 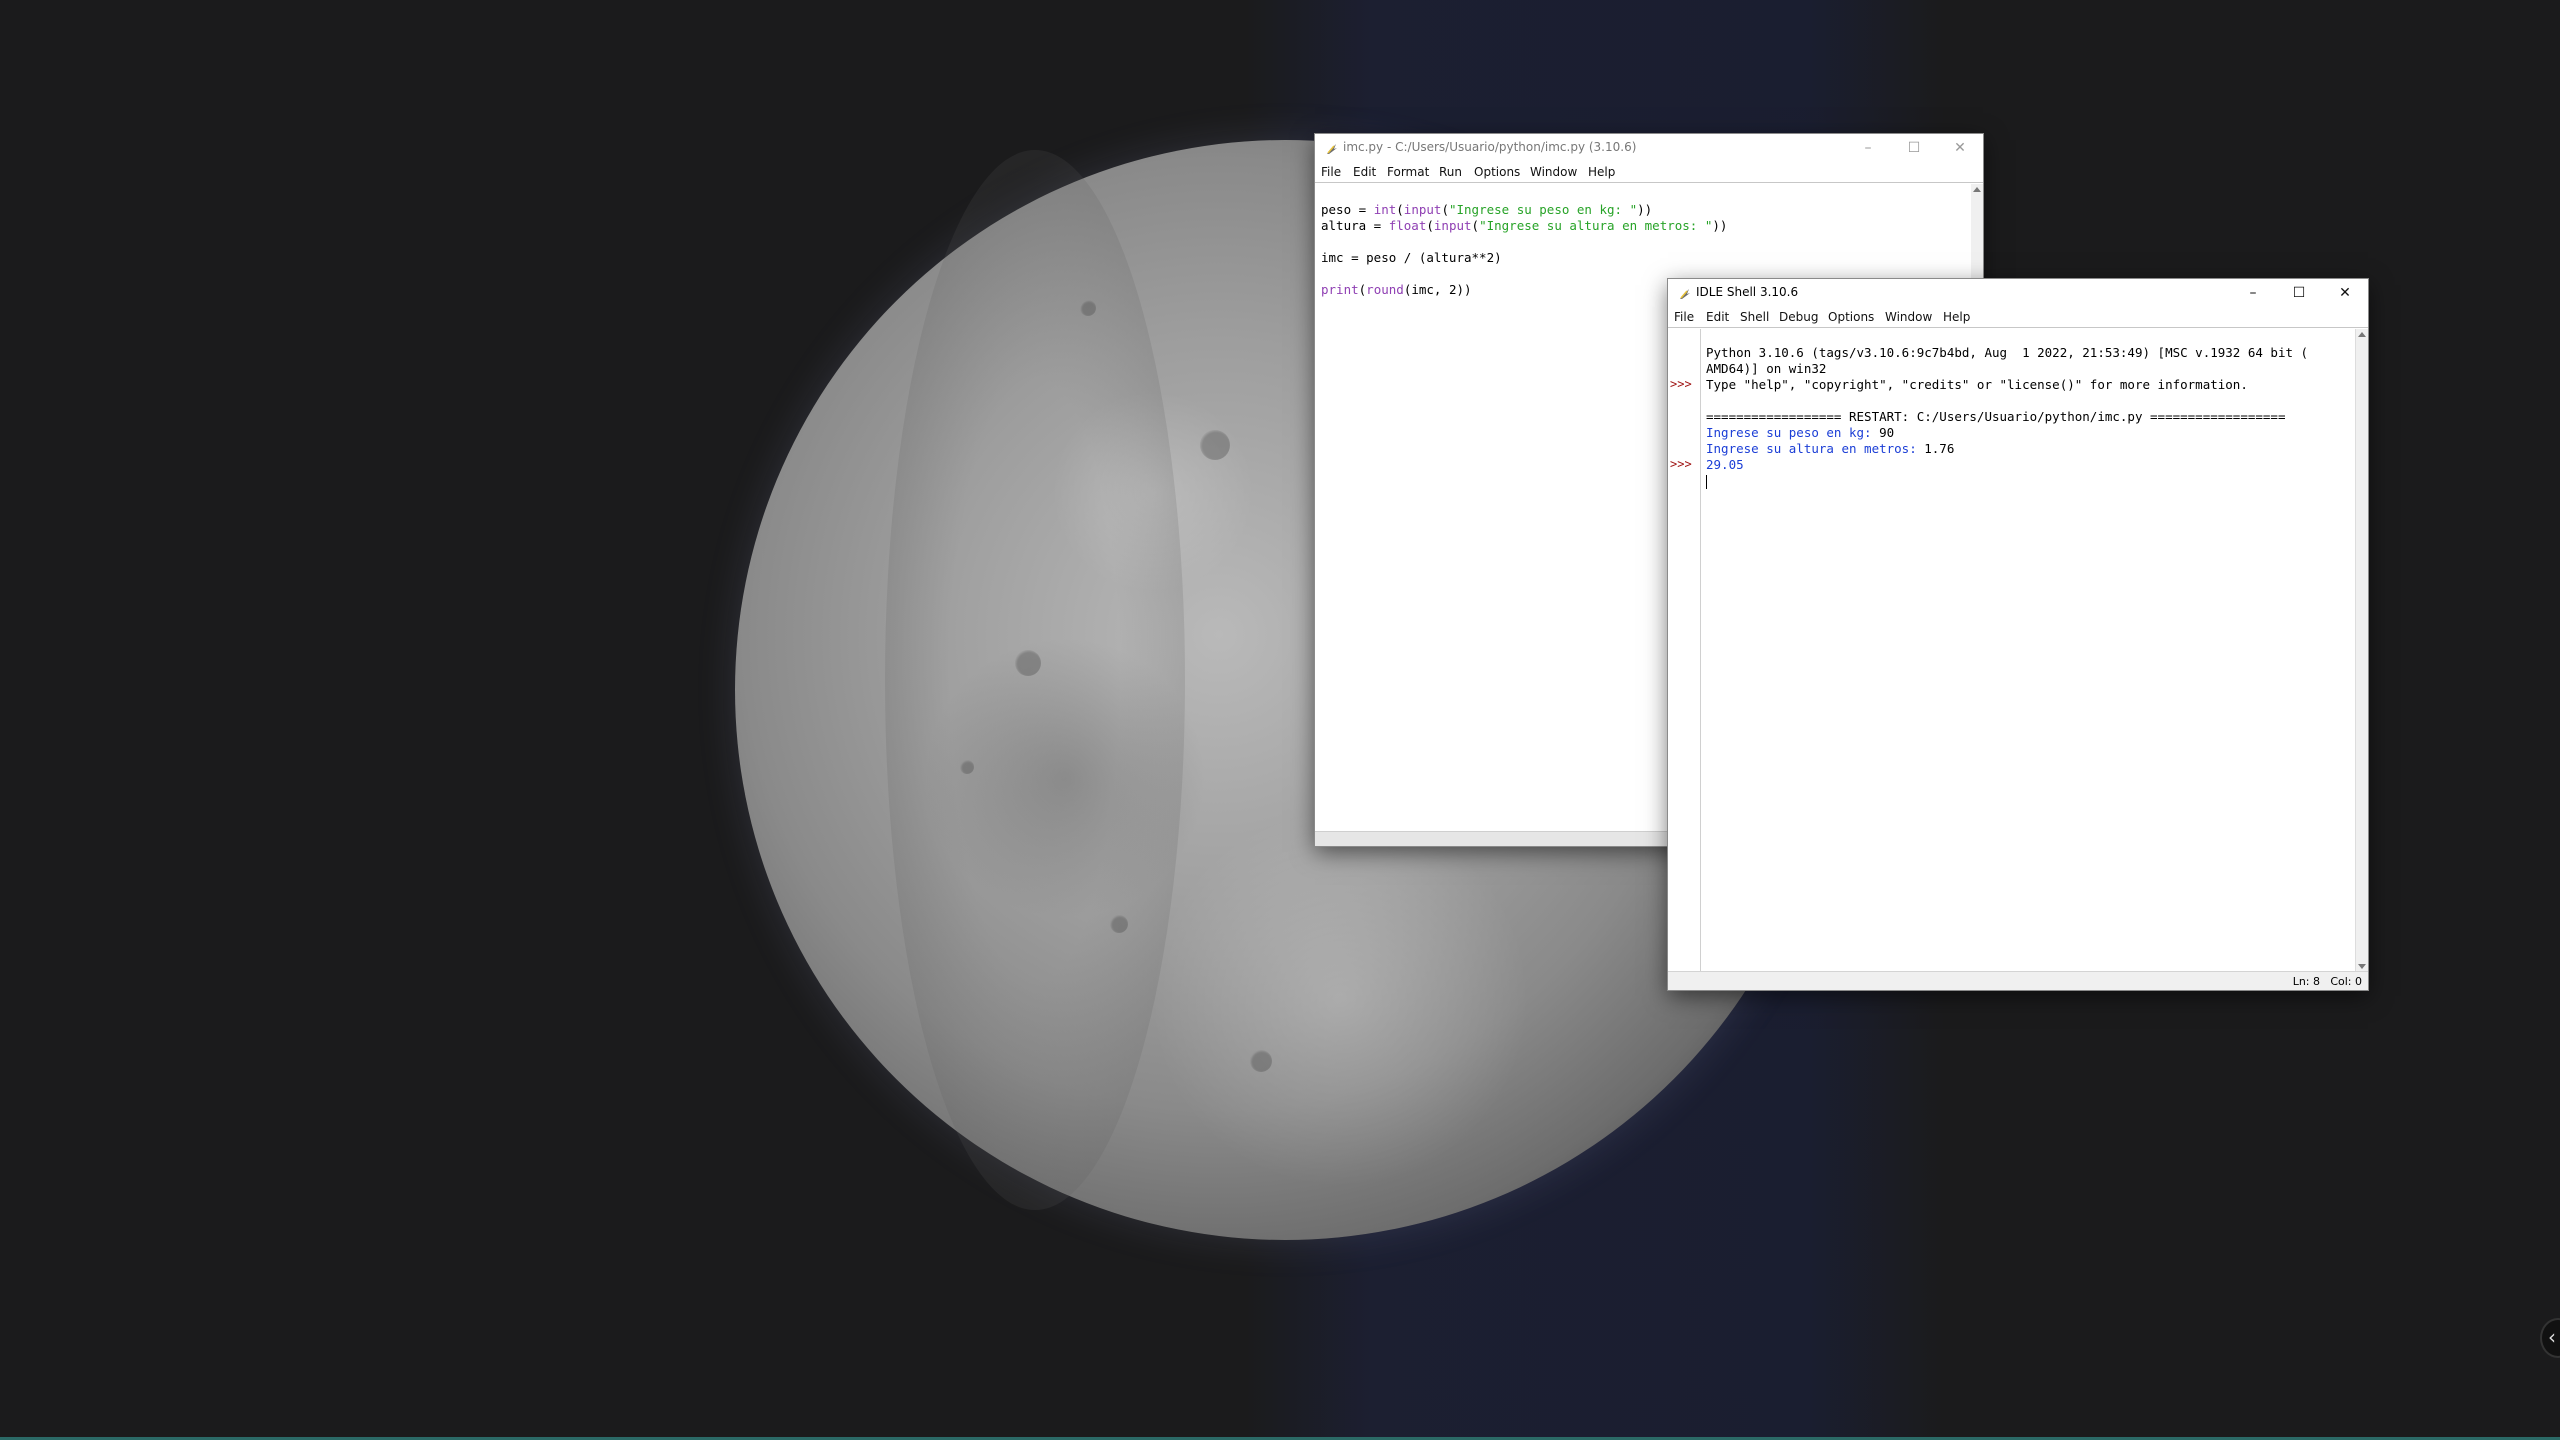 What do you see at coordinates (1747, 292) in the screenshot?
I see `shell-title: IDLE Shell 3.10.6` at bounding box center [1747, 292].